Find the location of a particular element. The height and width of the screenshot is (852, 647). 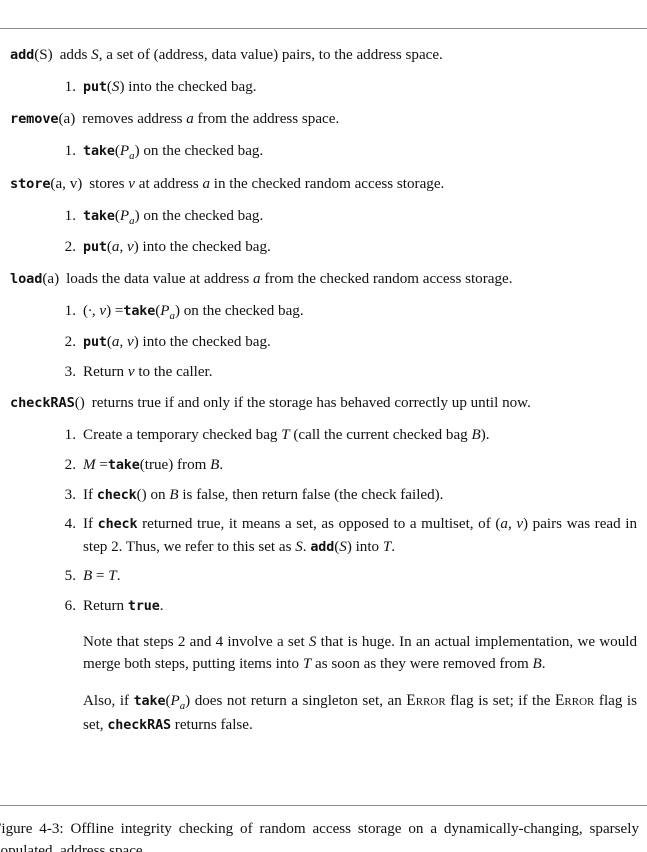

text-run: (true) from is located at coordinates (175, 464).